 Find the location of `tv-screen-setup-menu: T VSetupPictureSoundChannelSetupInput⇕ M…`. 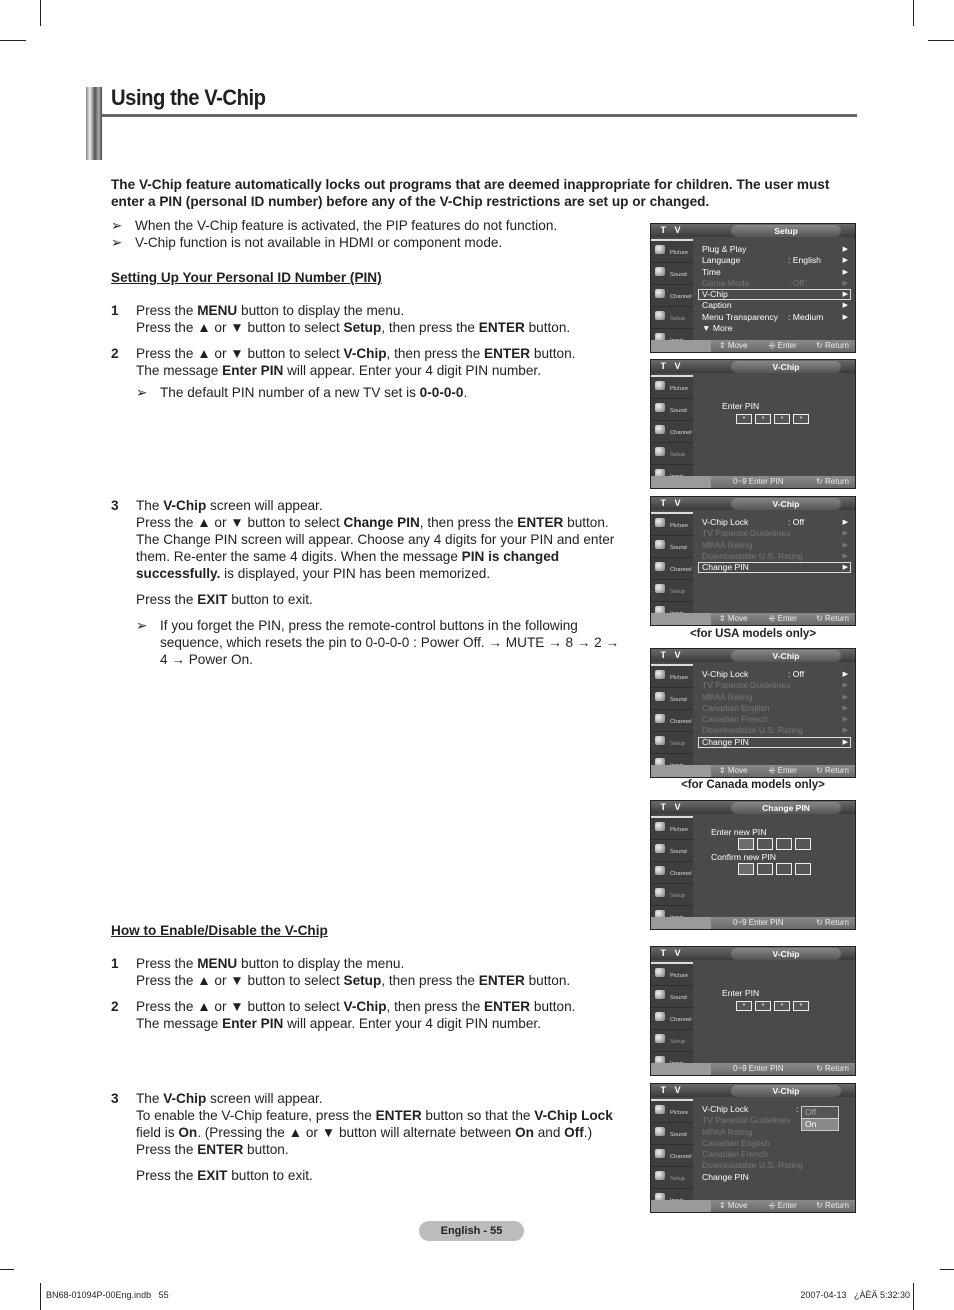

tv-screen-setup-menu: T VSetupPictureSoundChannelSetupInput⇕ M… is located at coordinates (753, 288).